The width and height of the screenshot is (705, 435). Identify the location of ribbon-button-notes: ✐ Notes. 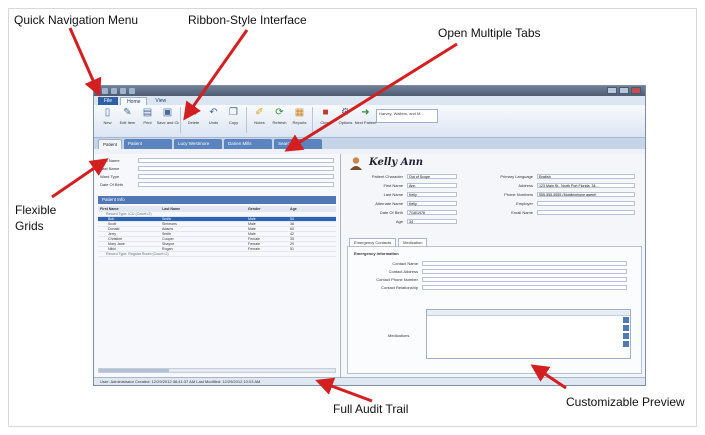
(259, 122).